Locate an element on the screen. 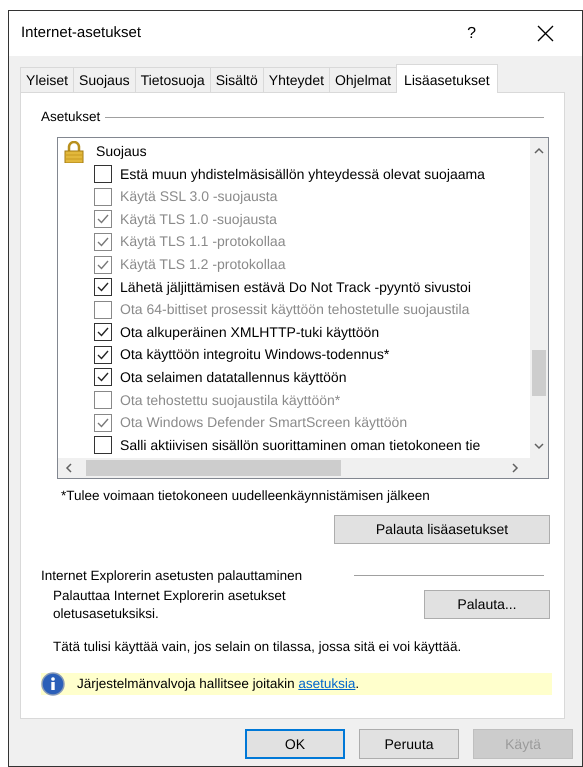 The width and height of the screenshot is (583, 767). setting-label: Ota tehostettu suojaustila käyttöön* is located at coordinates (230, 400).